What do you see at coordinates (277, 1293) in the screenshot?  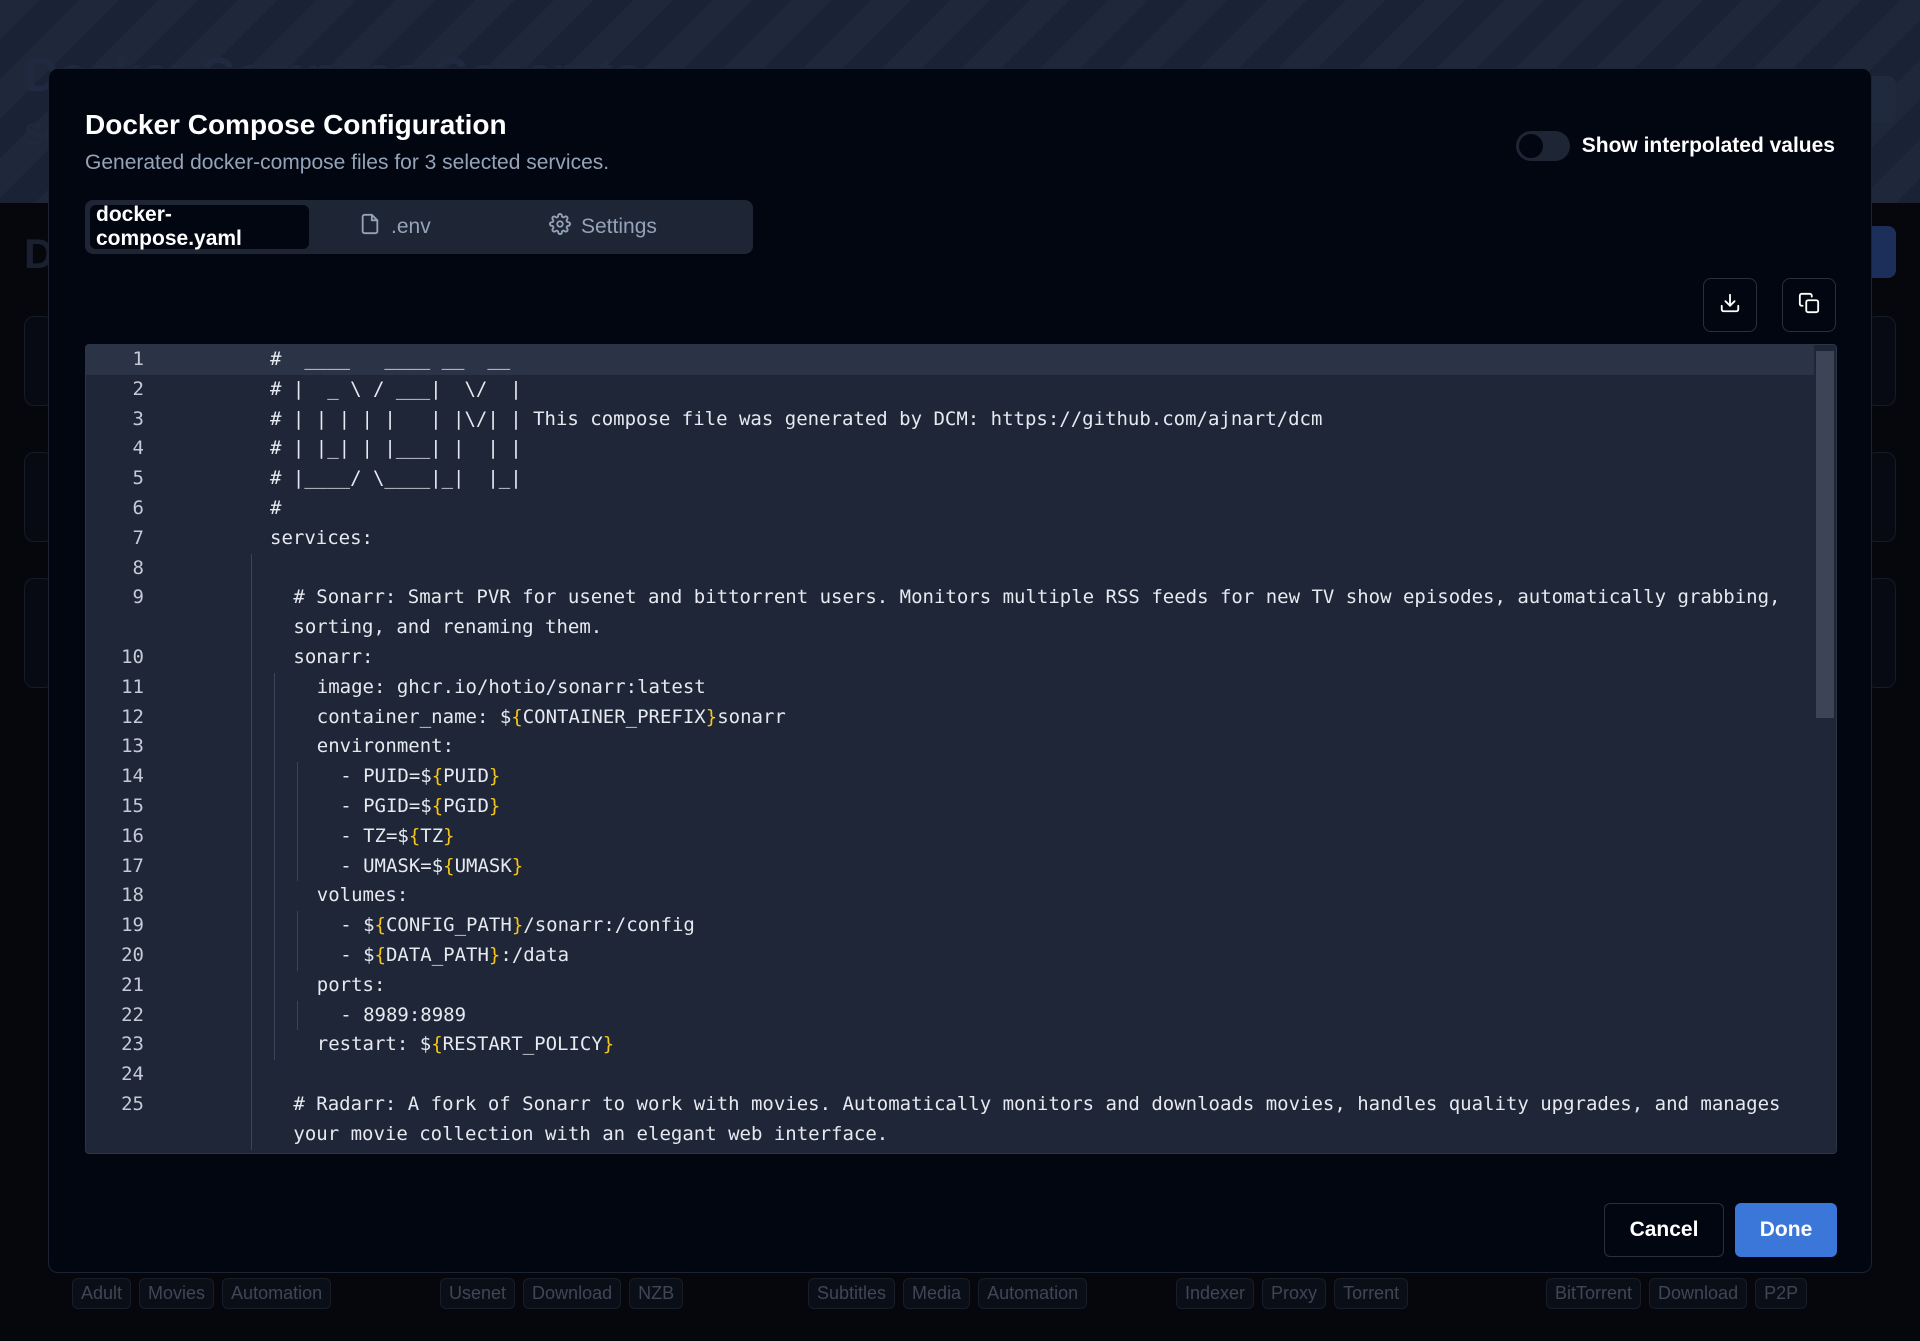 I see `background-tag: Automation` at bounding box center [277, 1293].